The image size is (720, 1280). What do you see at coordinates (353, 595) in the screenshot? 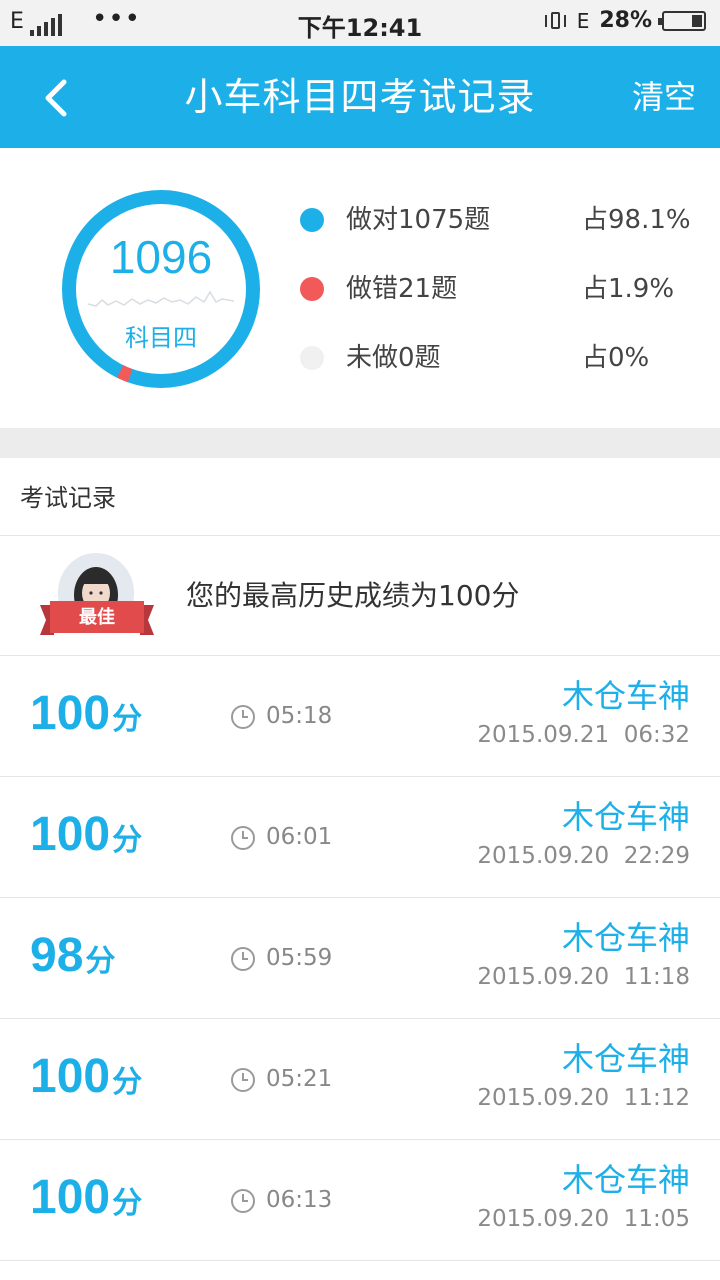
I see `best-score-text: 您的最高历史成绩为100分` at bounding box center [353, 595].